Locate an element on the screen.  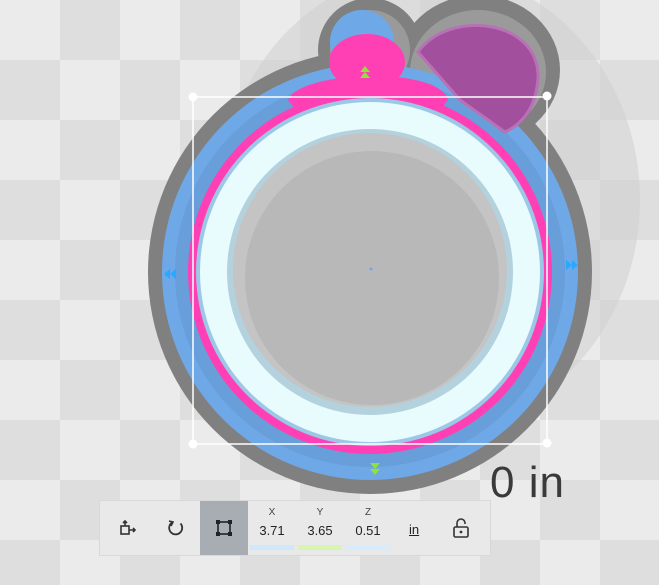
rotate-tool-button is located at coordinates (176, 528).